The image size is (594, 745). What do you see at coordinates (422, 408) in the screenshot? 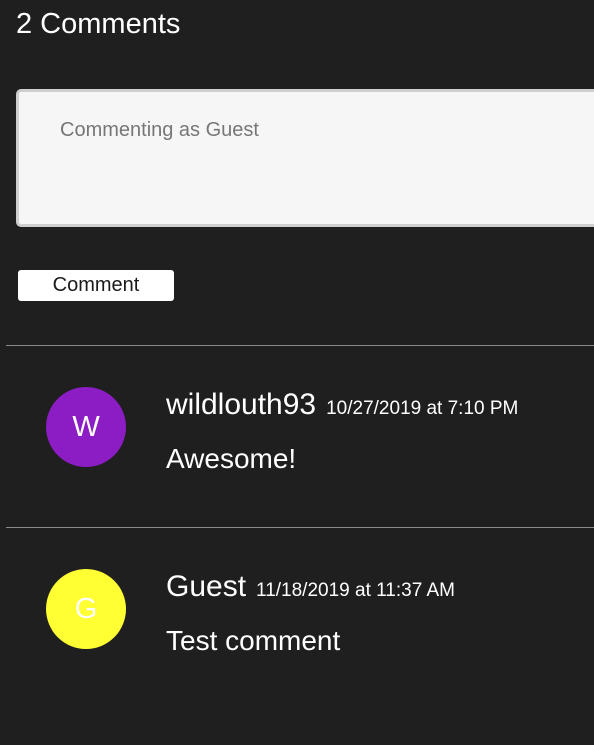
I see `comment-timestamp: 10/27/2019 at 7:10 PM` at bounding box center [422, 408].